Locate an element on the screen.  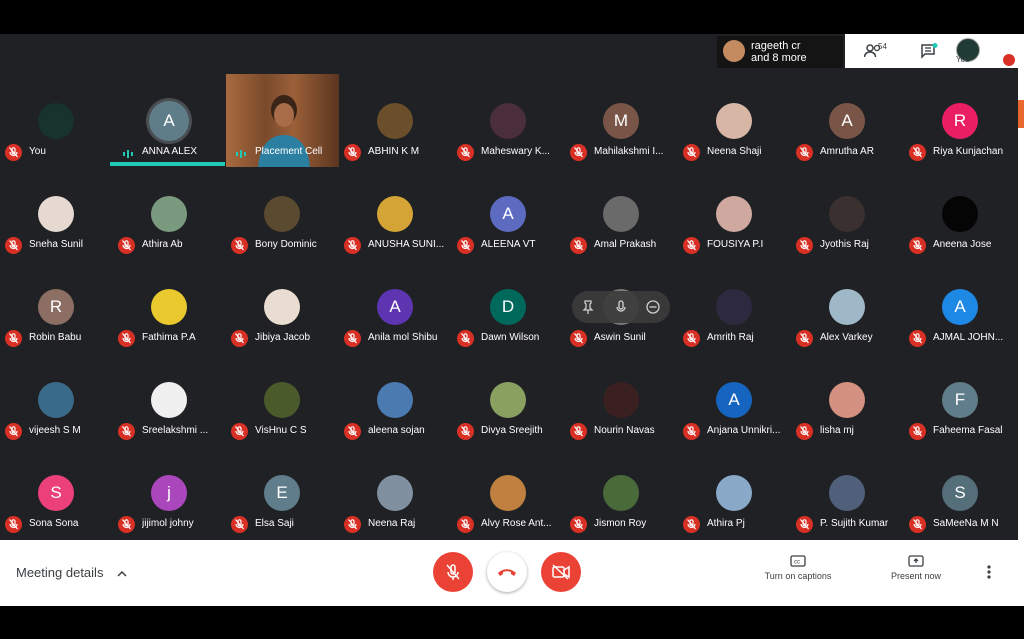
more-options-button is located at coordinates (989, 574).